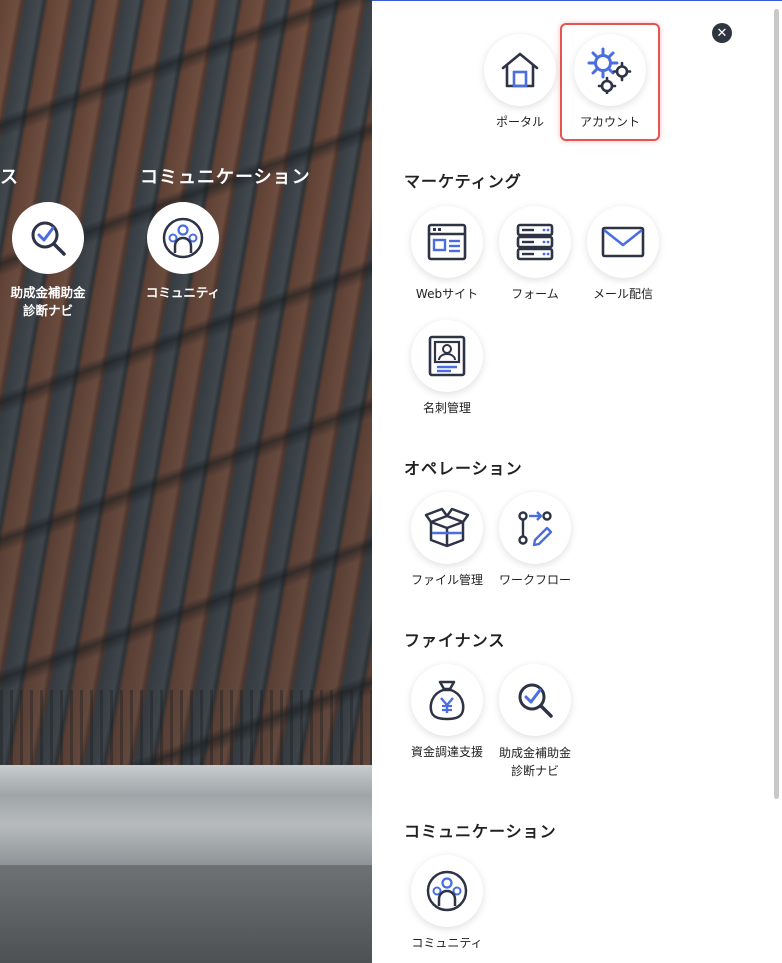 The width and height of the screenshot is (782, 963). What do you see at coordinates (610, 70) in the screenshot?
I see `gears-icon` at bounding box center [610, 70].